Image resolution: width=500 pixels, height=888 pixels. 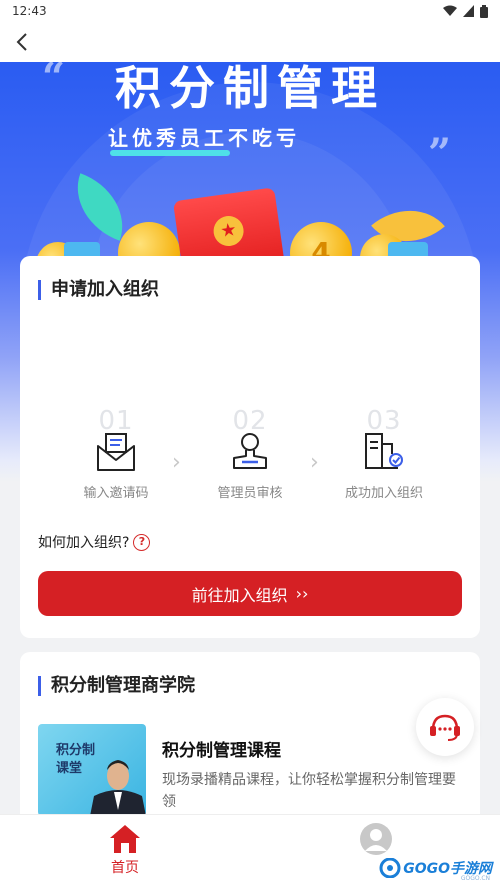 What do you see at coordinates (239, 595) in the screenshot?
I see `join-button-label: 前往加入组织` at bounding box center [239, 595].